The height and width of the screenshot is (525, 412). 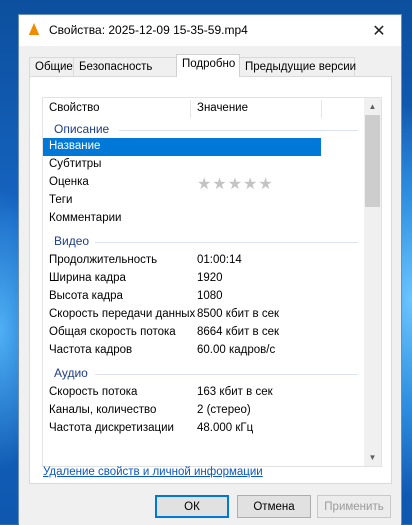 I want to click on property-name: Ширина кадра, so click(x=87, y=278).